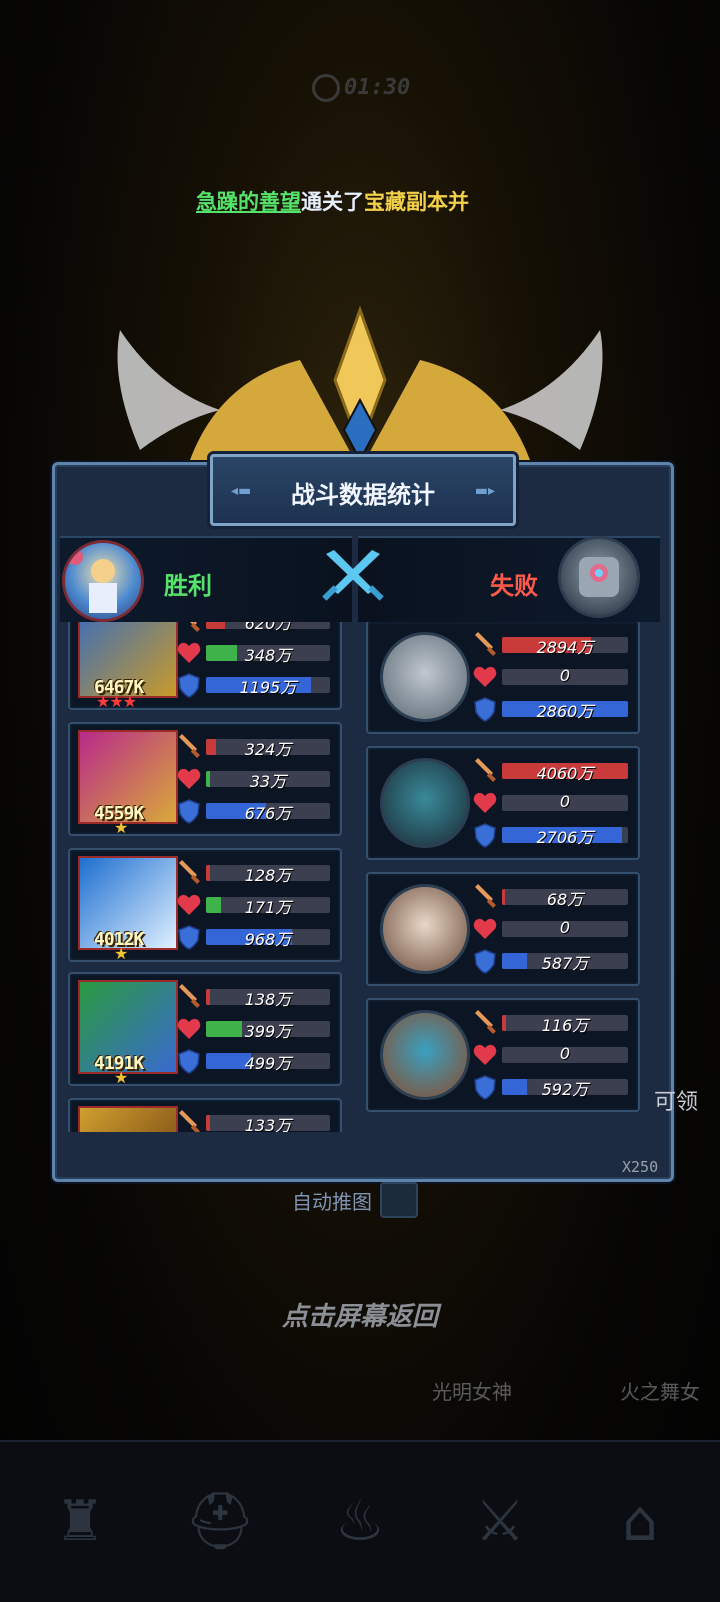 This screenshot has width=720, height=1602. I want to click on defeat-header: 失败, so click(509, 579).